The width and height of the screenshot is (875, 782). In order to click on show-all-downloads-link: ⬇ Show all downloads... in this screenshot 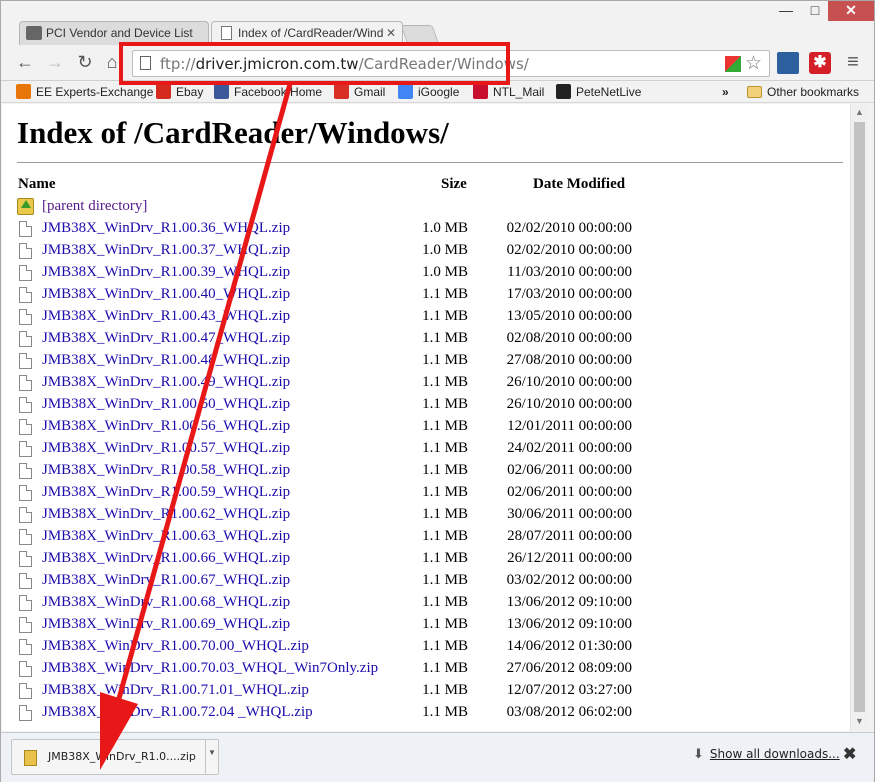, I will do `click(766, 754)`.